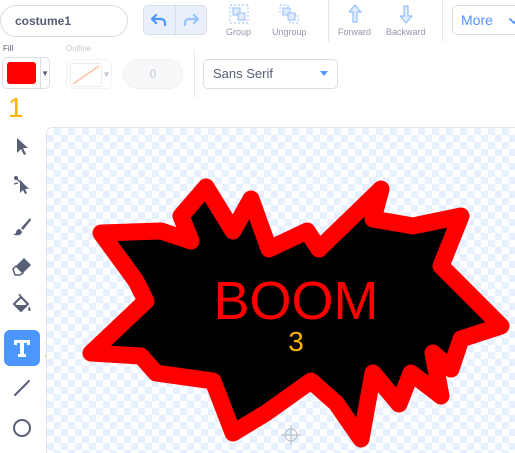 This screenshot has width=515, height=453. I want to click on select-arrow-icon, so click(22, 146).